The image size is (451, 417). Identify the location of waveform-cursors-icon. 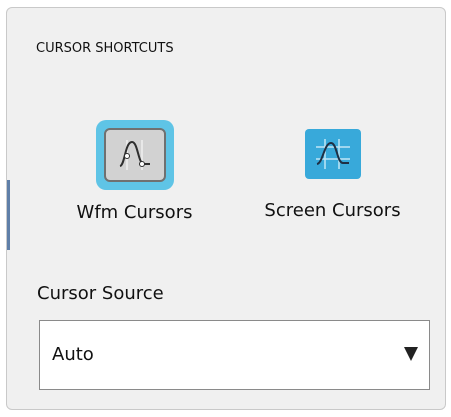
(134, 155).